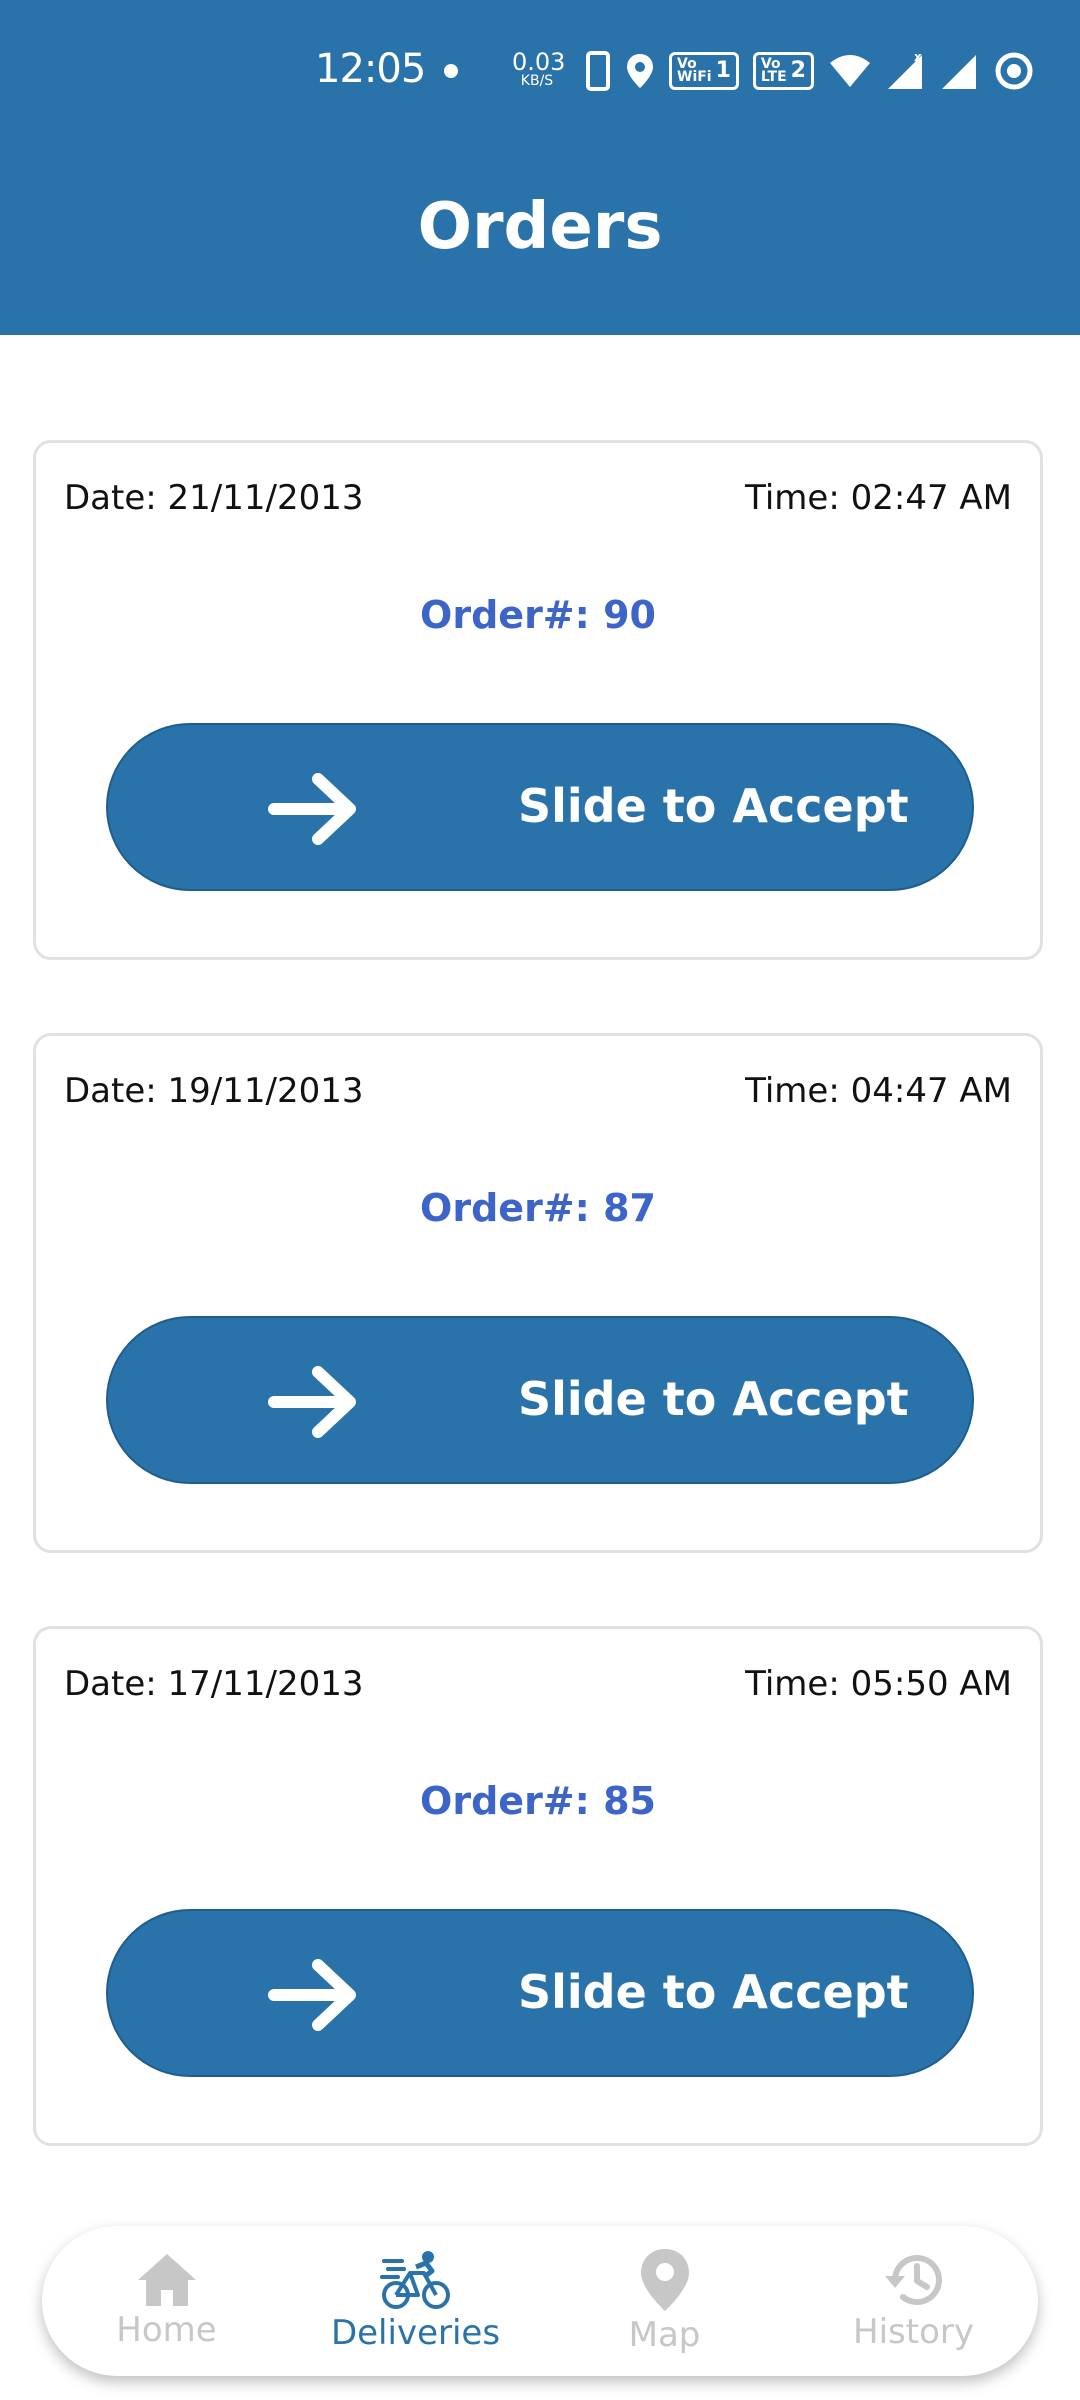 The width and height of the screenshot is (1080, 2400). I want to click on sim2-number: 2, so click(798, 70).